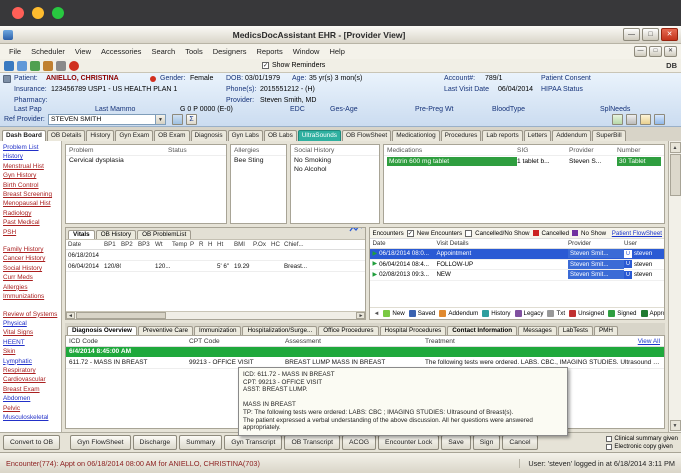 This screenshot has width=681, height=473. Describe the element at coordinates (32, 442) in the screenshot. I see `convert-to-ob-button: Convert to OB` at that location.